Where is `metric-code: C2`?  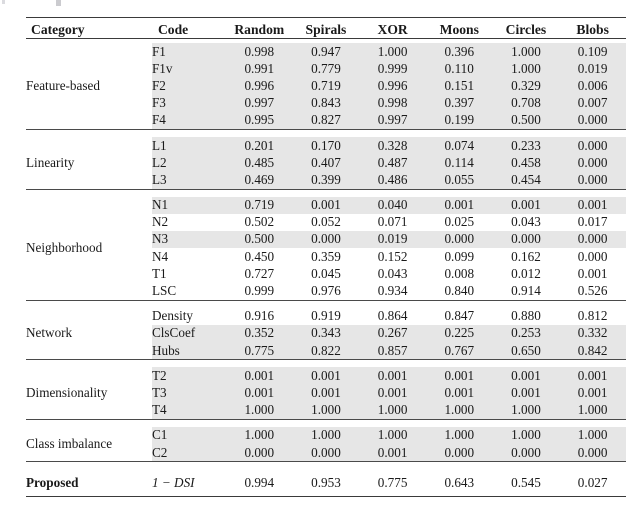
metric-code: C2 is located at coordinates (188, 452).